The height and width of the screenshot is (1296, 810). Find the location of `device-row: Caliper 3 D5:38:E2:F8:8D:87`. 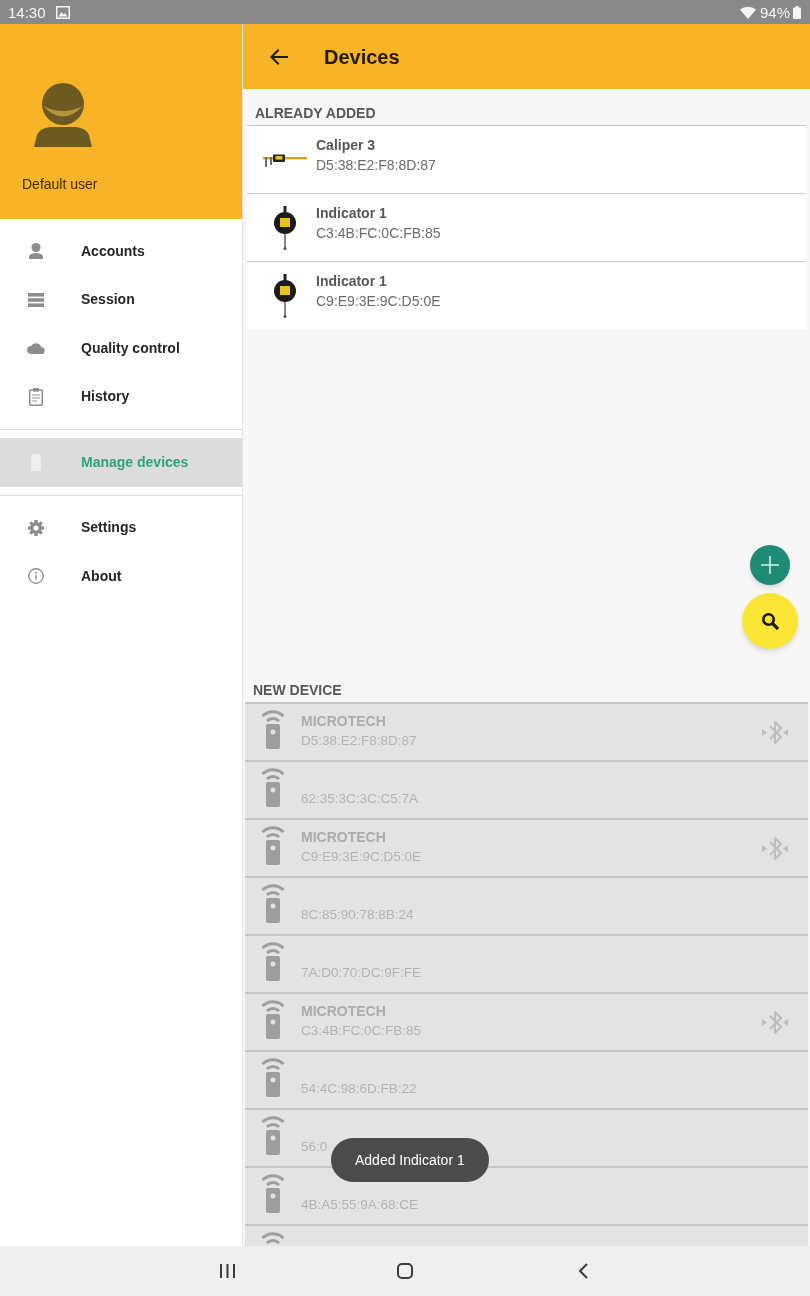

device-row: Caliper 3 D5:38:E2:F8:8D:87 is located at coordinates (526, 159).